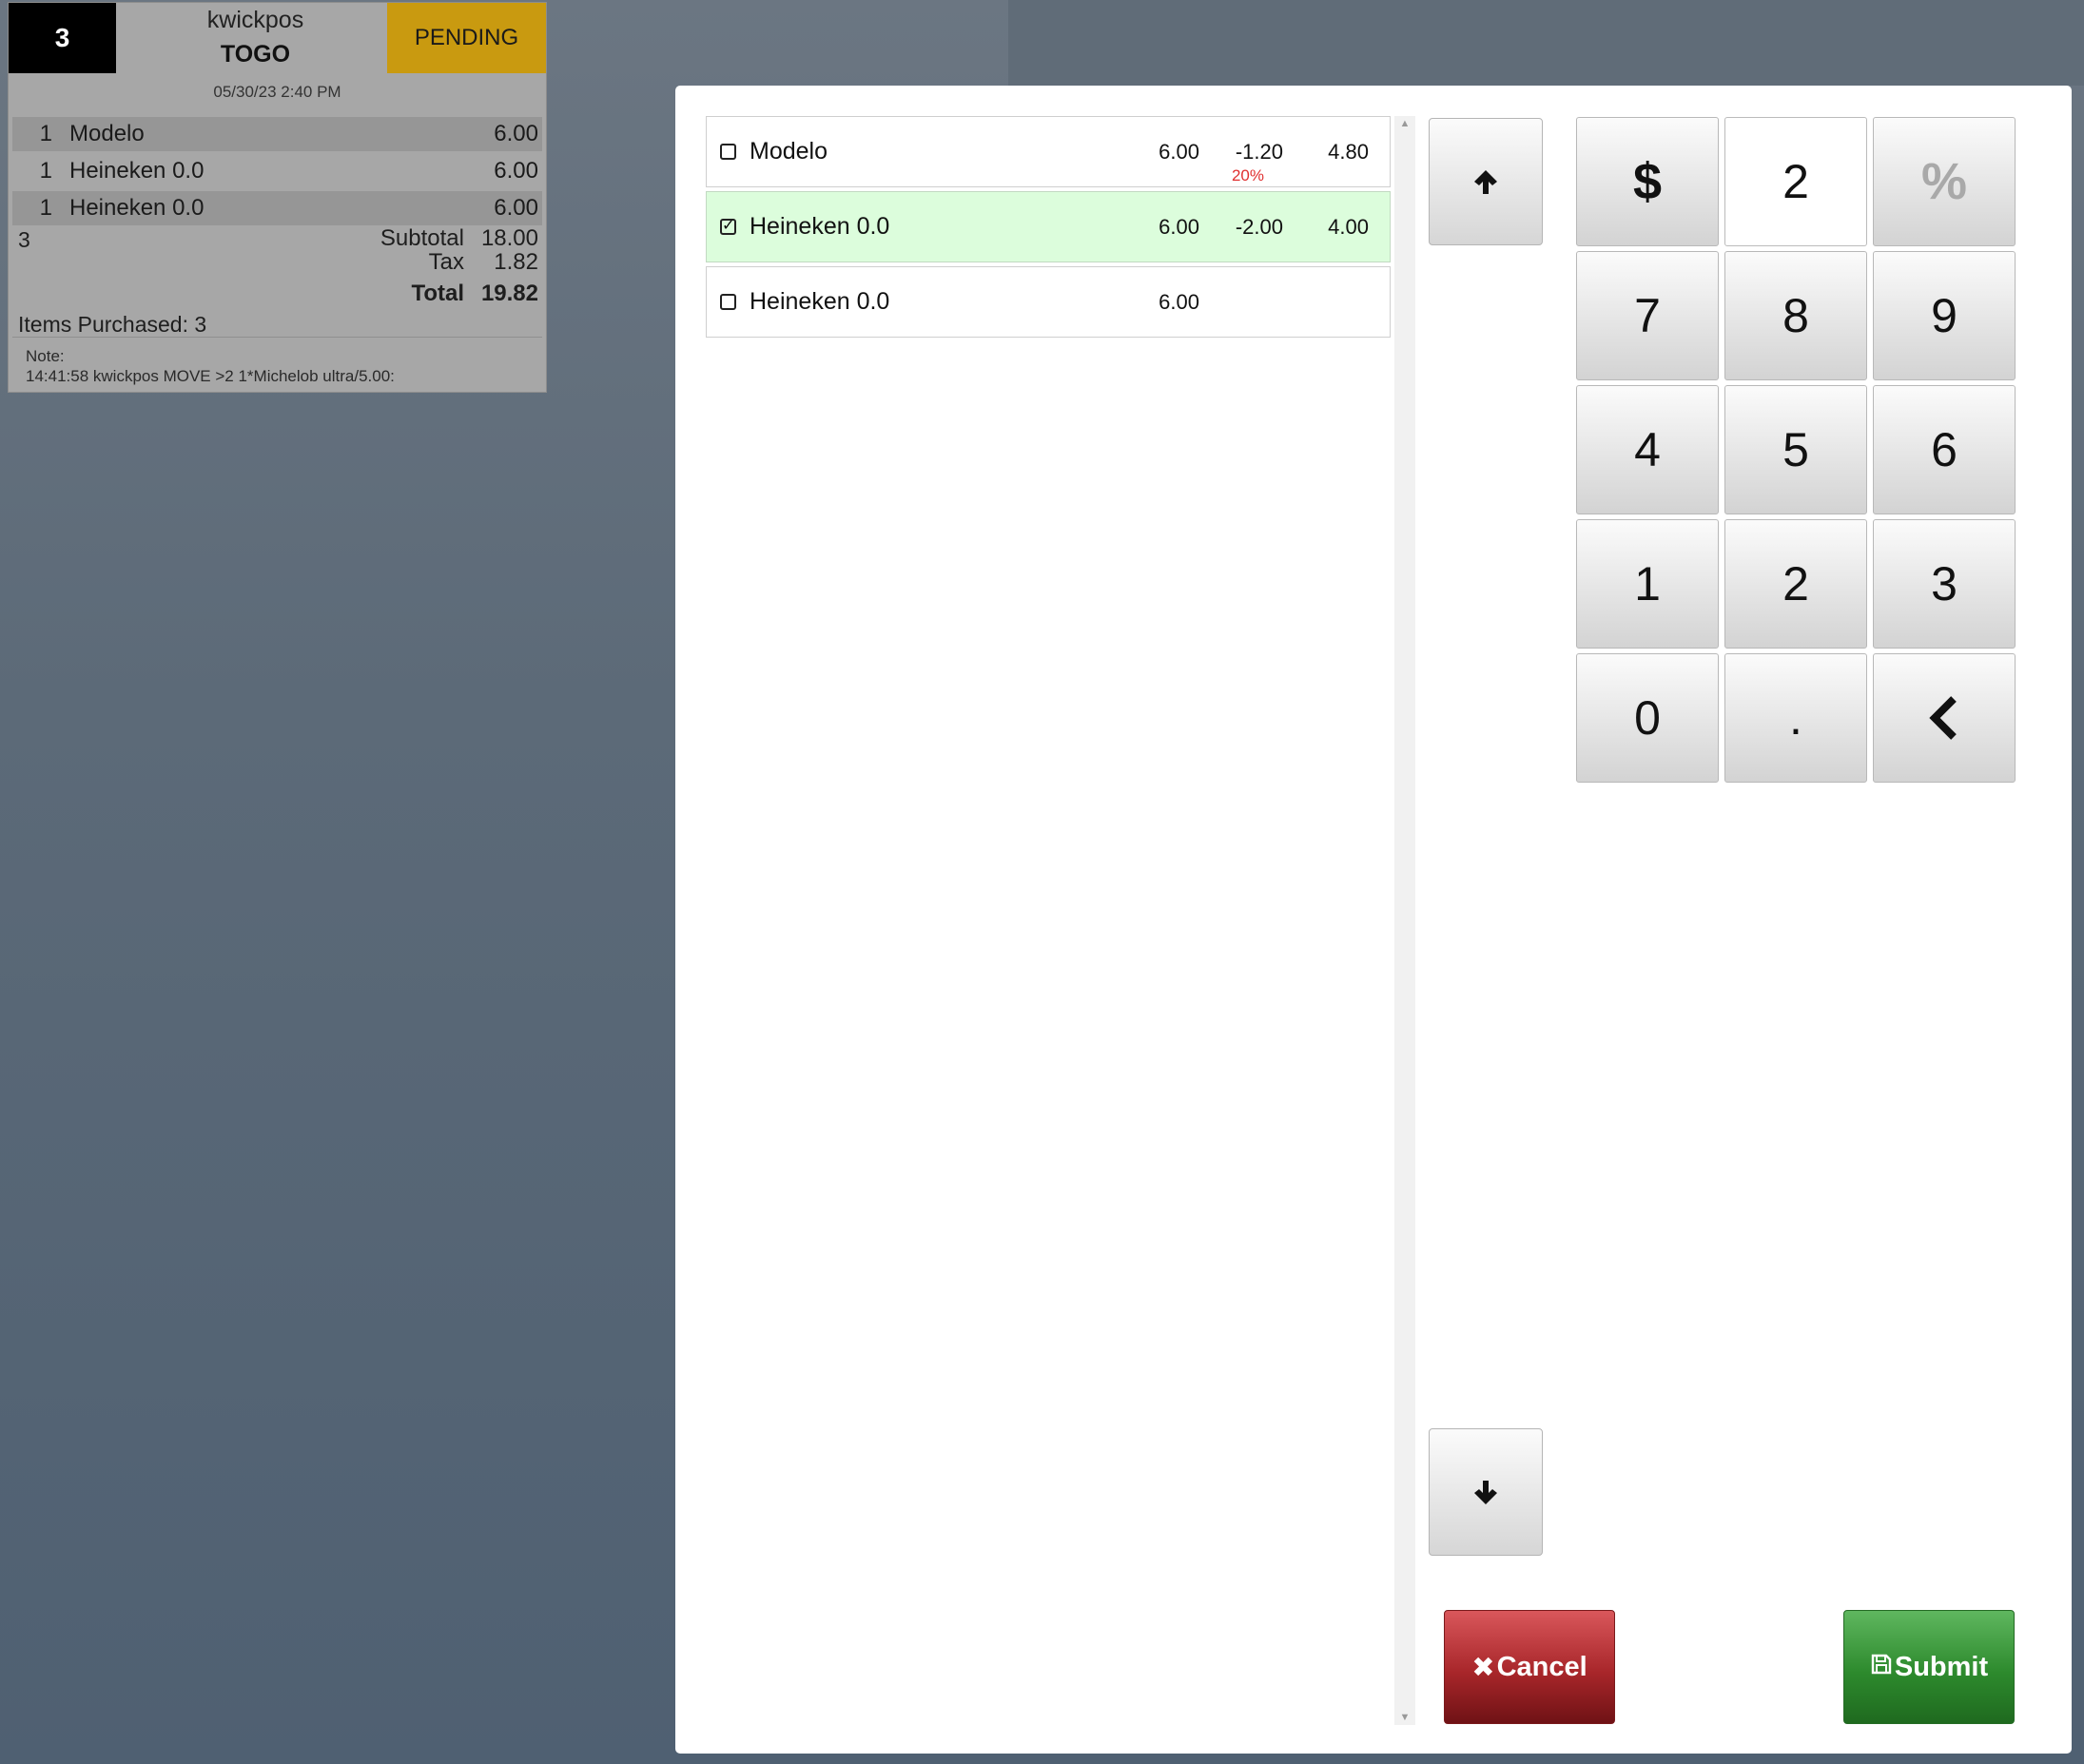 This screenshot has width=2084, height=1764. Describe the element at coordinates (466, 38) in the screenshot. I see `status-badge: PENDING` at that location.